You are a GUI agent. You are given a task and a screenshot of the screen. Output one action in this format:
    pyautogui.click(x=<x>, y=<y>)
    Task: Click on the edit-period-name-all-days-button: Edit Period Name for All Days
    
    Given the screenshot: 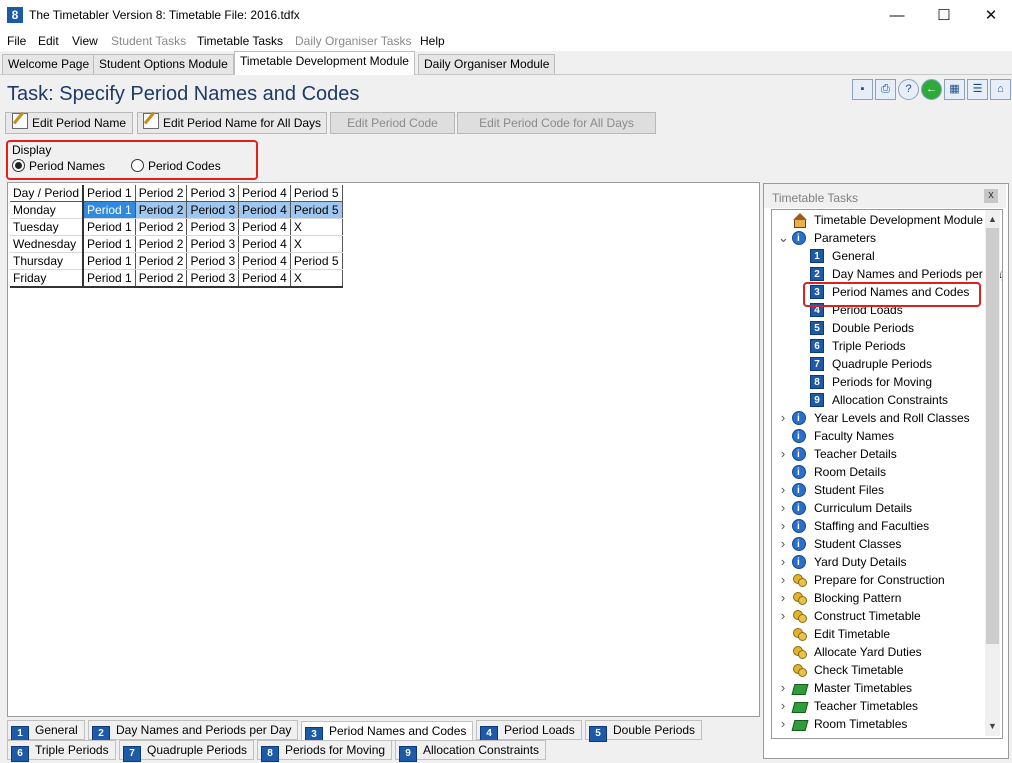 What is the action you would take?
    pyautogui.click(x=232, y=123)
    